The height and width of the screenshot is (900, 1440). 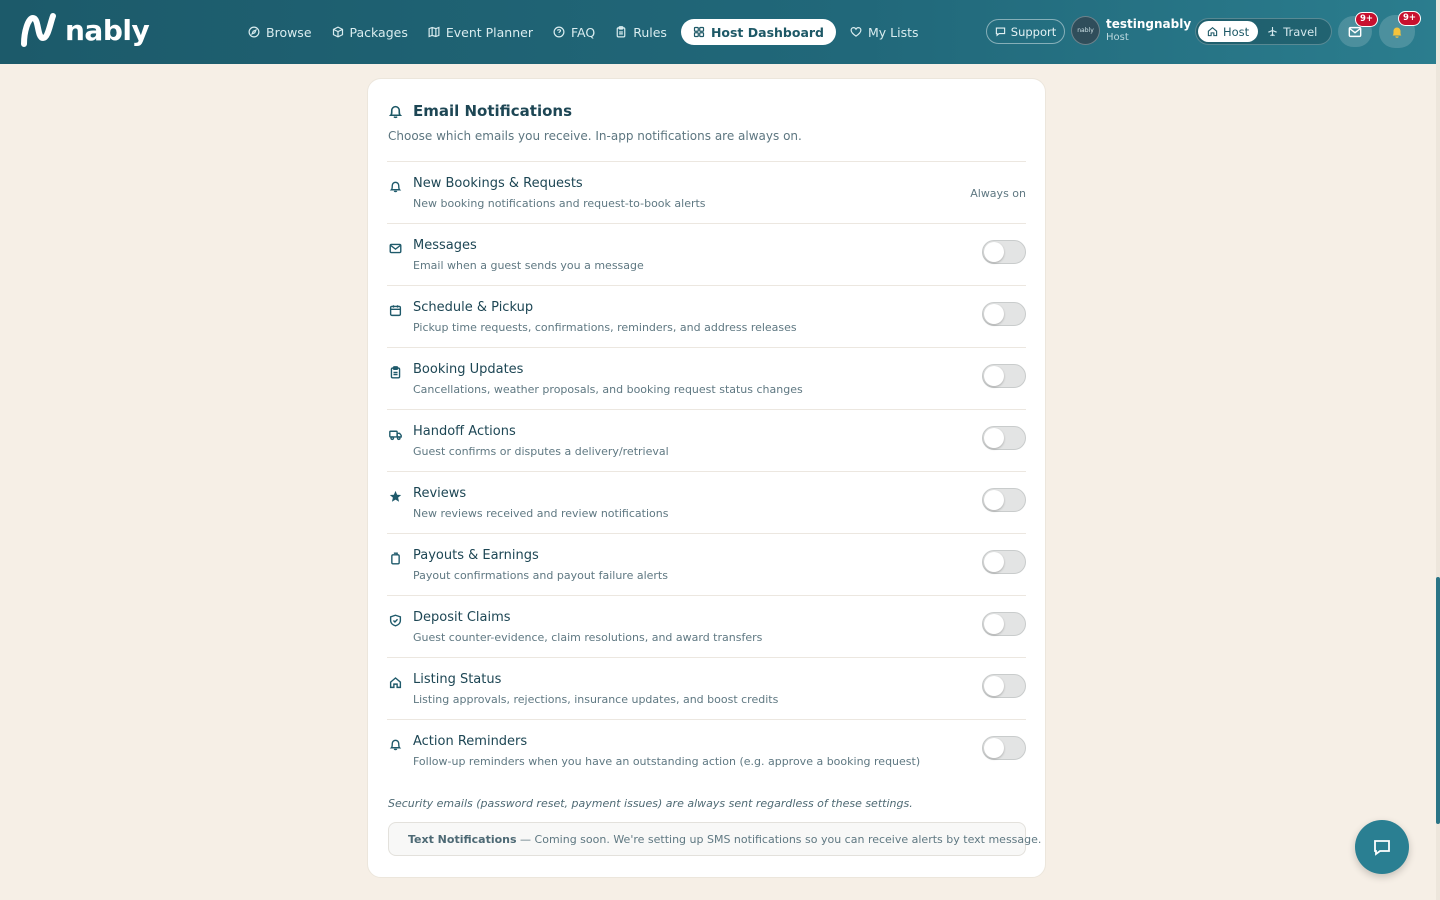 What do you see at coordinates (1004, 314) in the screenshot?
I see `schedule-pickup-toggle` at bounding box center [1004, 314].